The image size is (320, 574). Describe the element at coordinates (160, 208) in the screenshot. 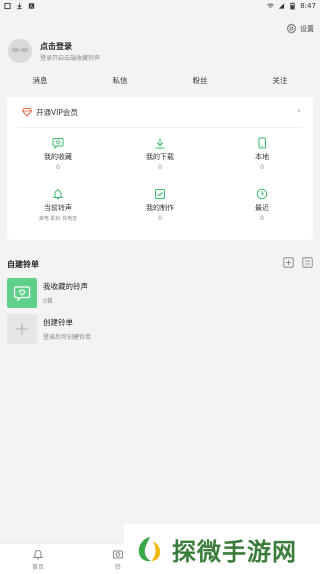

I see `grid-label: 我的制作` at that location.